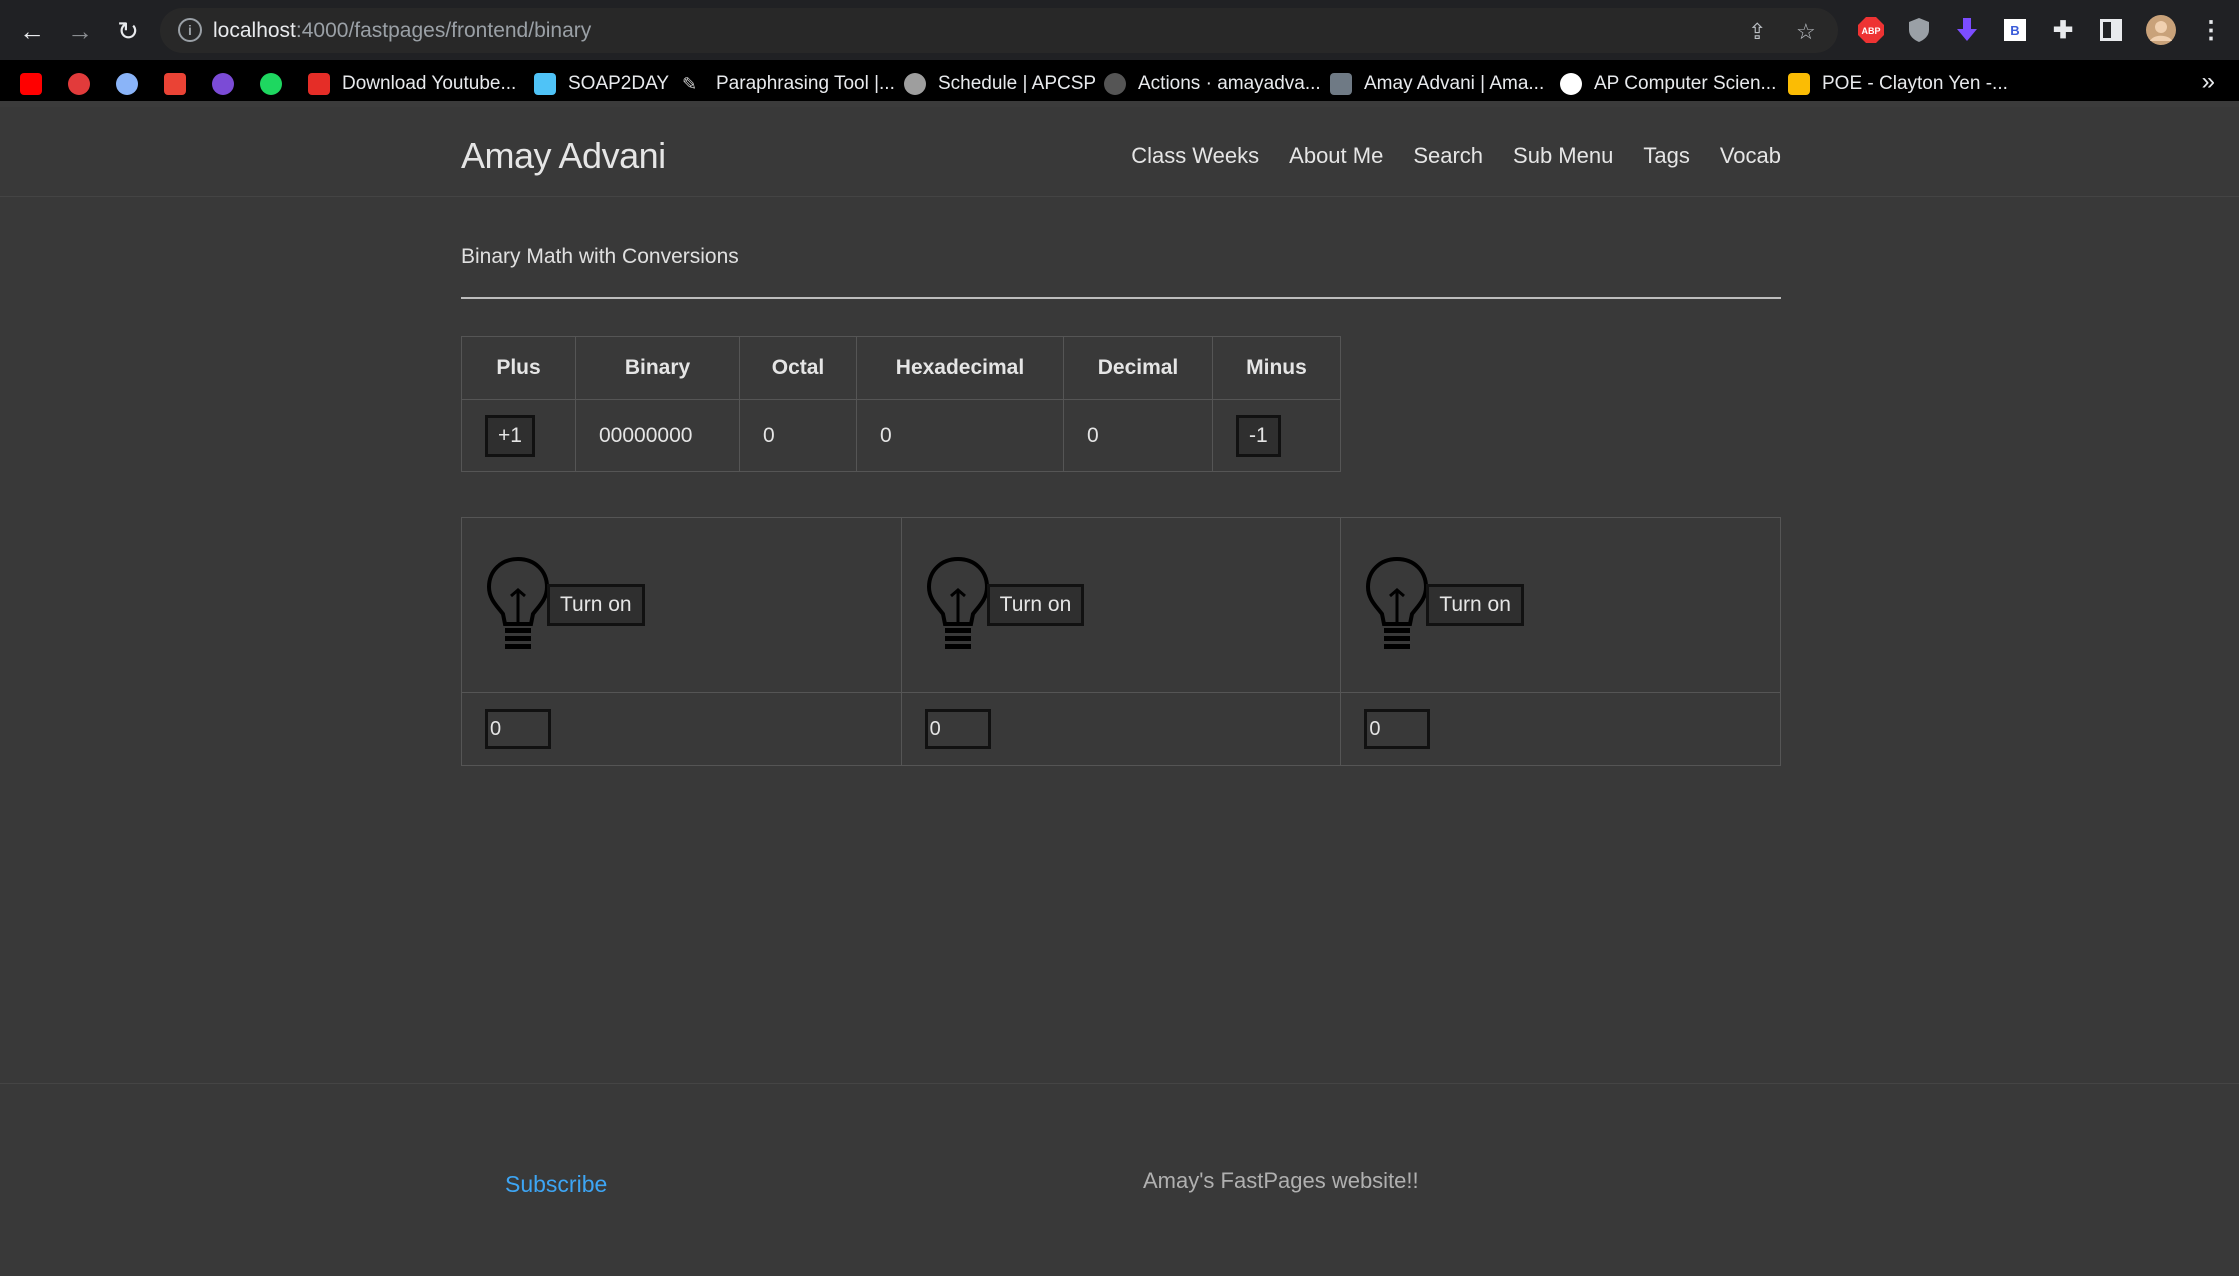 The height and width of the screenshot is (1276, 2239). What do you see at coordinates (1138, 435) in the screenshot?
I see `decimal-value: 0` at bounding box center [1138, 435].